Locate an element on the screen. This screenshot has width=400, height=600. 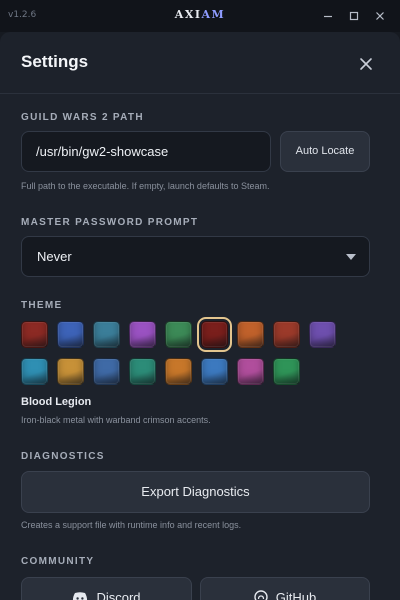
github-label: GitHub is located at coordinates (296, 595).